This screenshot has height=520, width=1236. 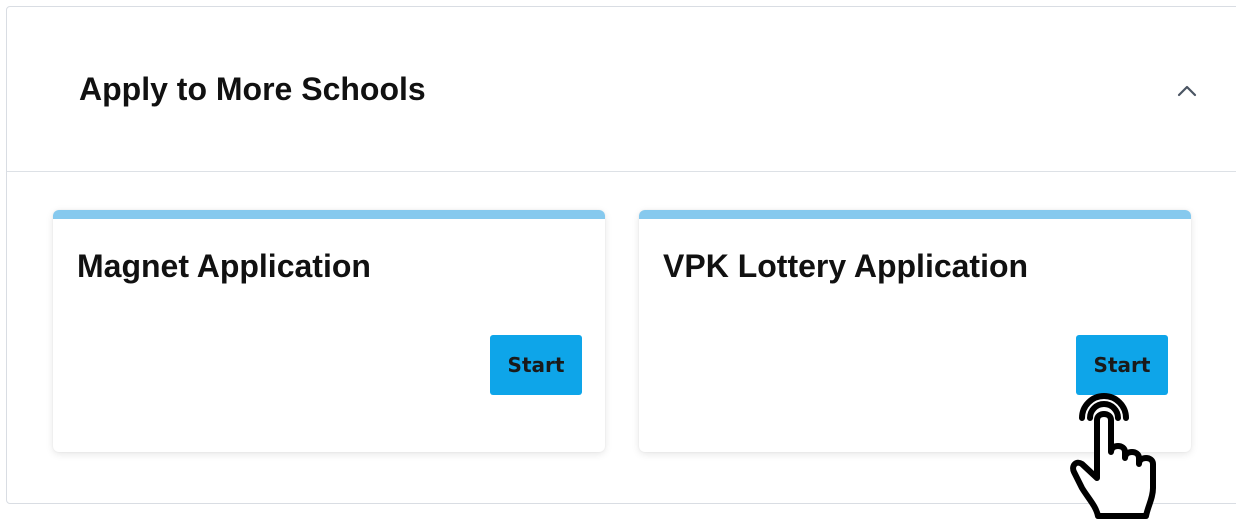 What do you see at coordinates (846, 266) in the screenshot?
I see `card-title: VPK Lottery Application` at bounding box center [846, 266].